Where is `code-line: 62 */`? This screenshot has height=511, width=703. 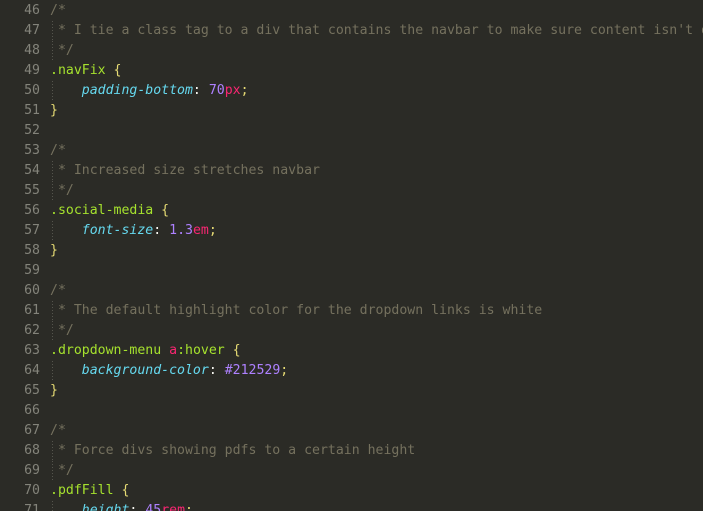
code-line: 62 */ is located at coordinates (351, 331).